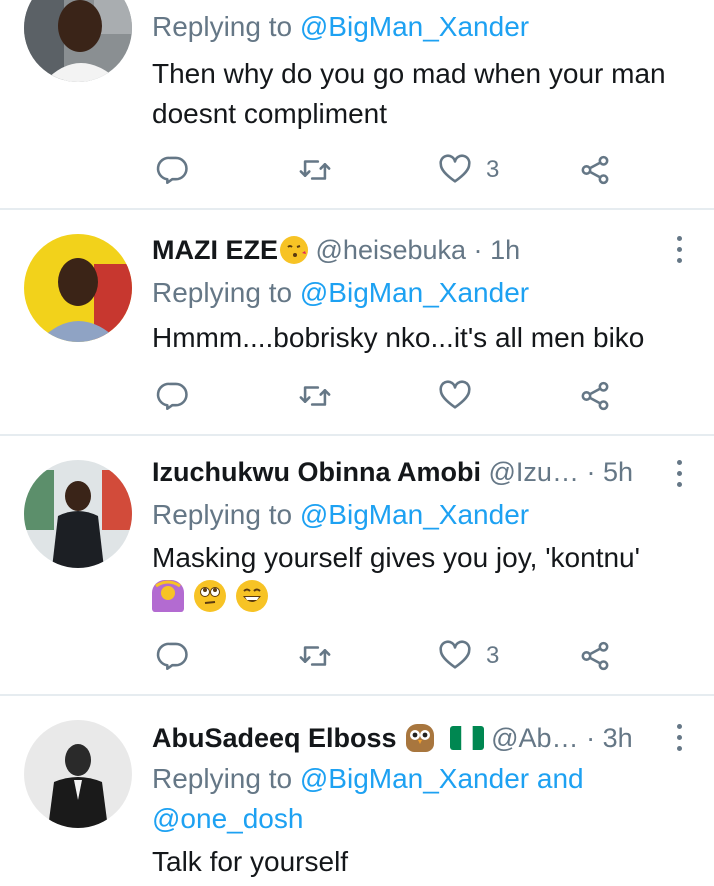 Image resolution: width=714 pixels, height=886 pixels. What do you see at coordinates (357, 396) in the screenshot?
I see `tweet-actions` at bounding box center [357, 396].